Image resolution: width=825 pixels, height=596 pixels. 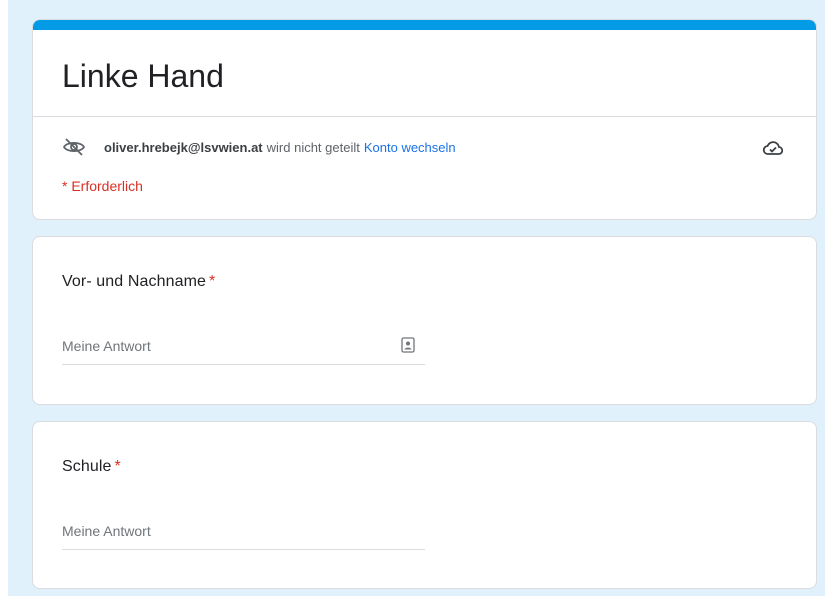 I want to click on header-divider, so click(x=424, y=116).